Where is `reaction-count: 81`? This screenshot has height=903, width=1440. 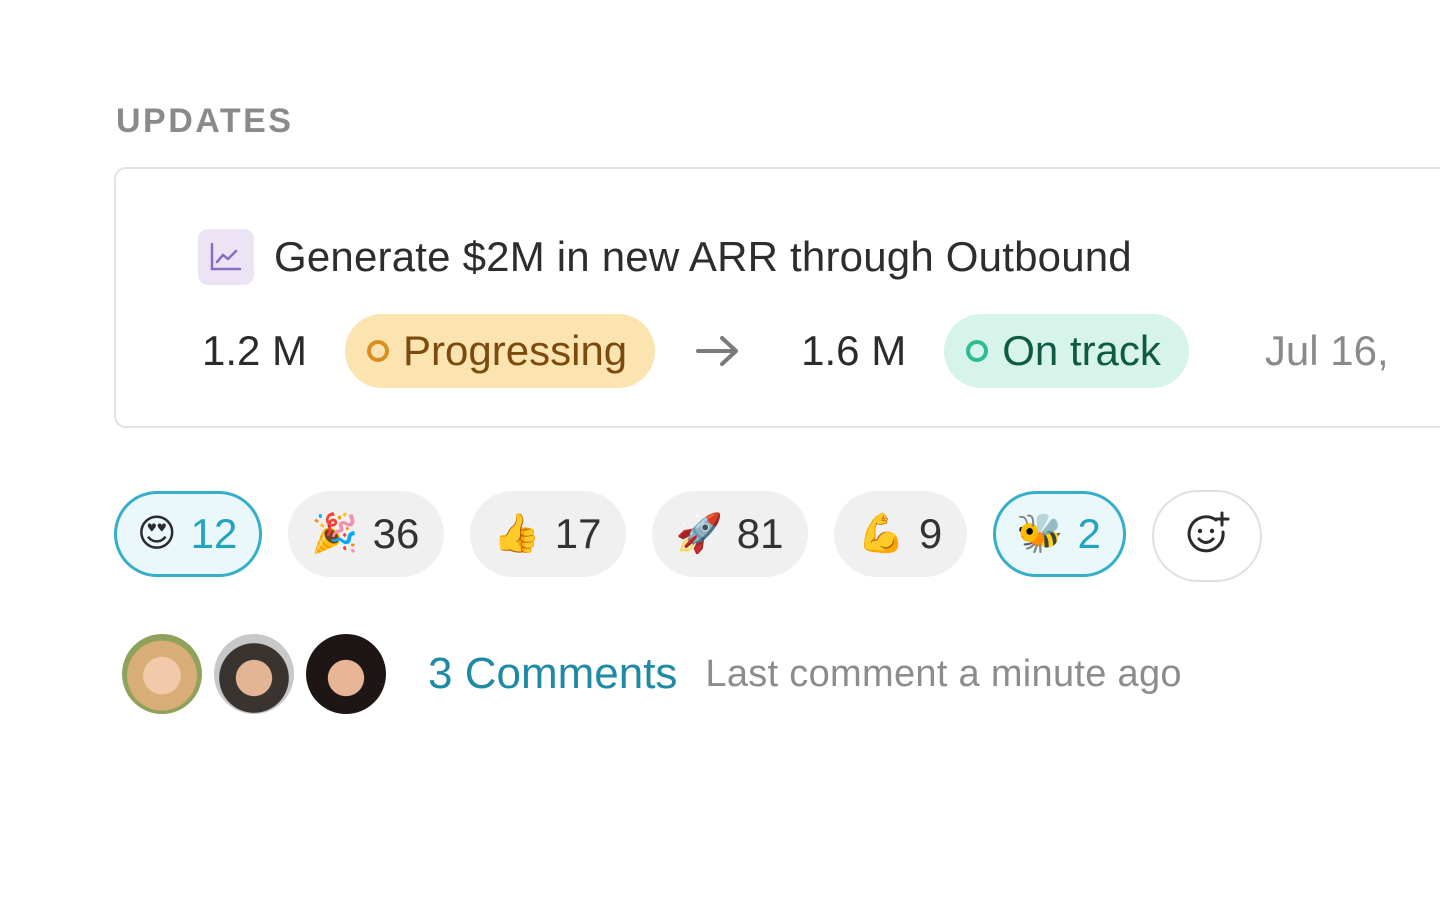 reaction-count: 81 is located at coordinates (760, 533).